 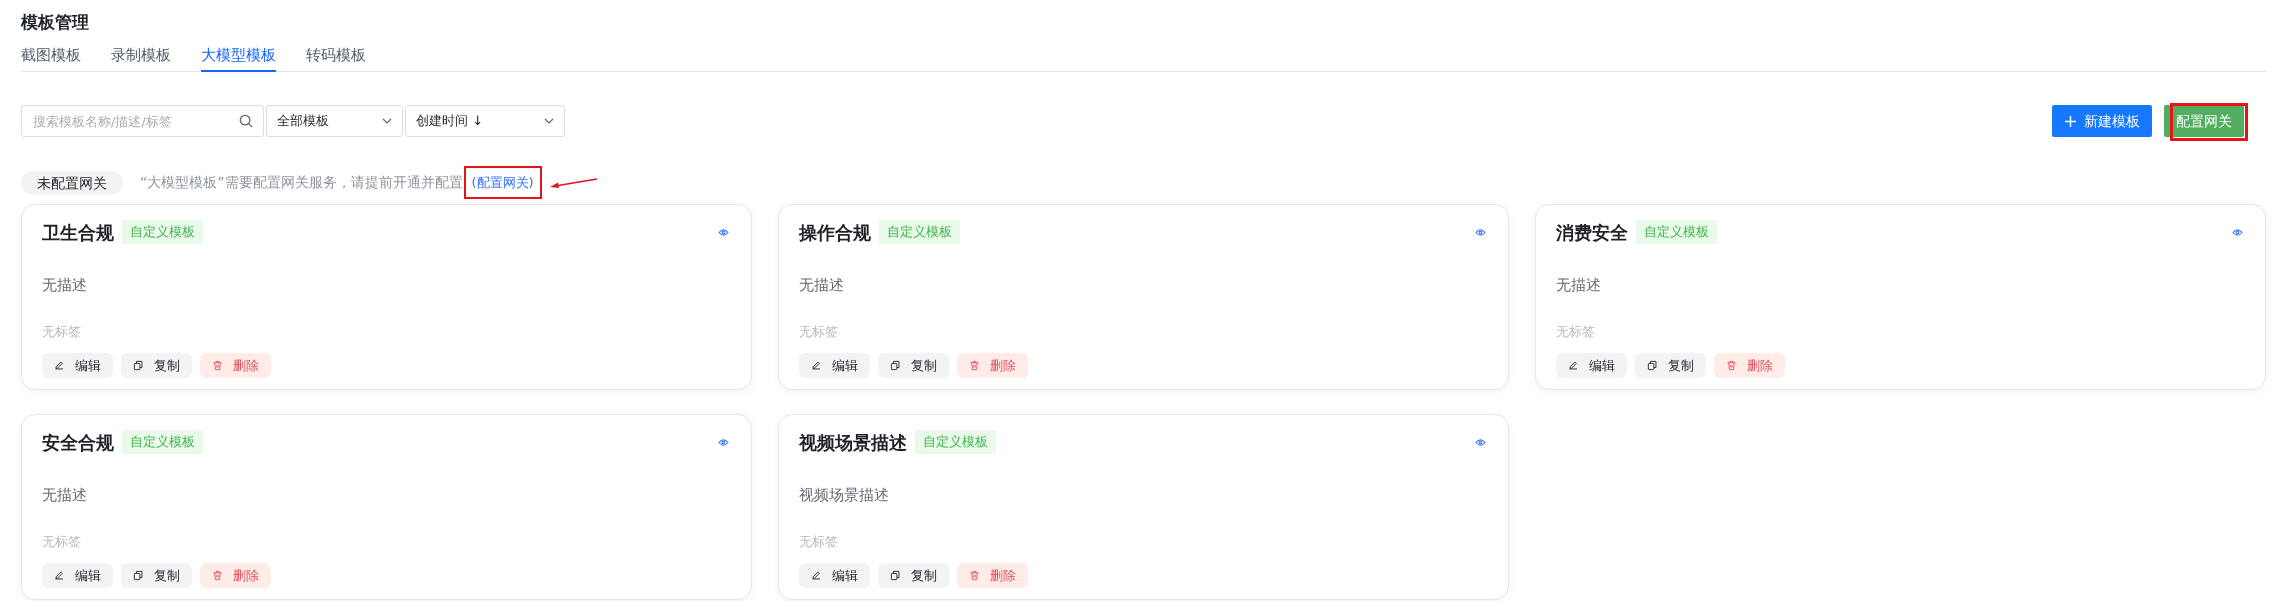 I want to click on card-title: 操作合规, so click(x=835, y=232).